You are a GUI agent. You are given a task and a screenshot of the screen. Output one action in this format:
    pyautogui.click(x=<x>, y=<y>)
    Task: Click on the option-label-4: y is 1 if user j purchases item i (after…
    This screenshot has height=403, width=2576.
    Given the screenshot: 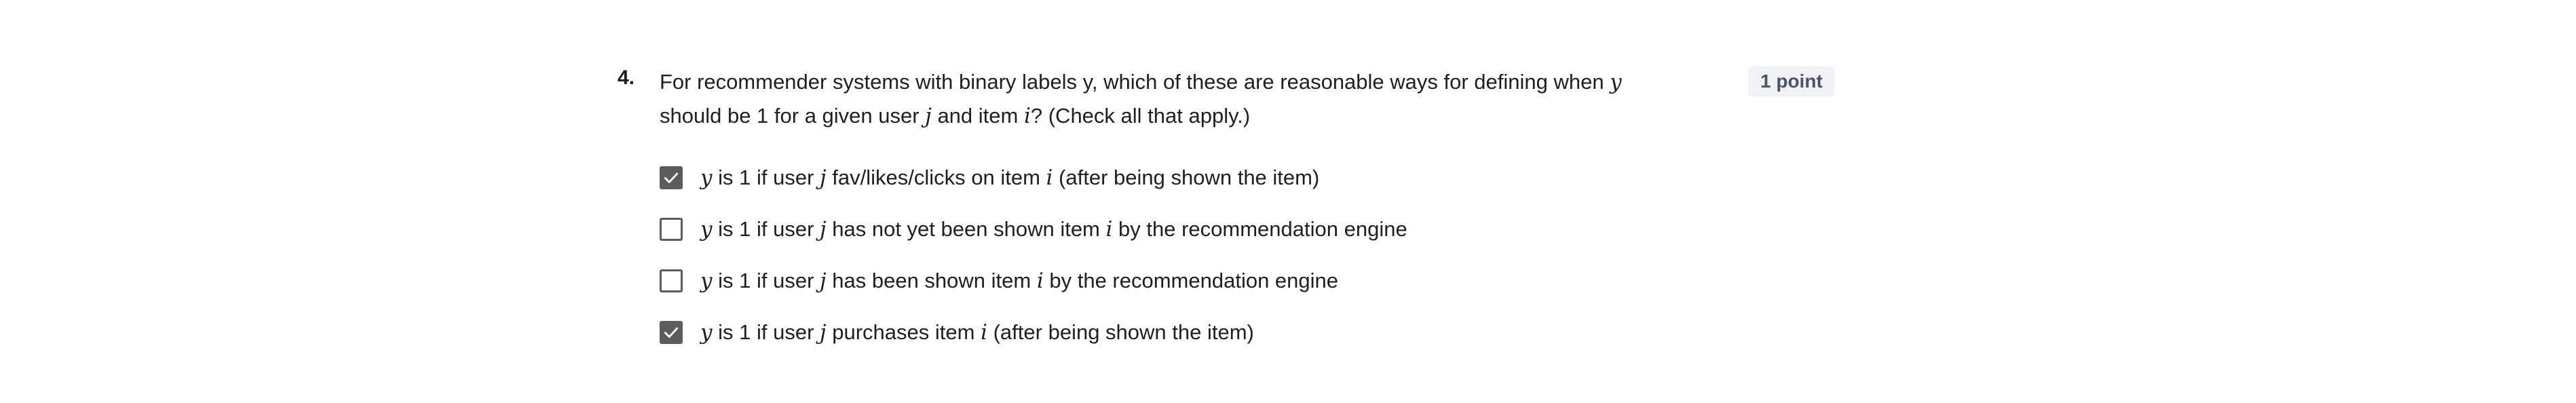 What is the action you would take?
    pyautogui.click(x=977, y=332)
    